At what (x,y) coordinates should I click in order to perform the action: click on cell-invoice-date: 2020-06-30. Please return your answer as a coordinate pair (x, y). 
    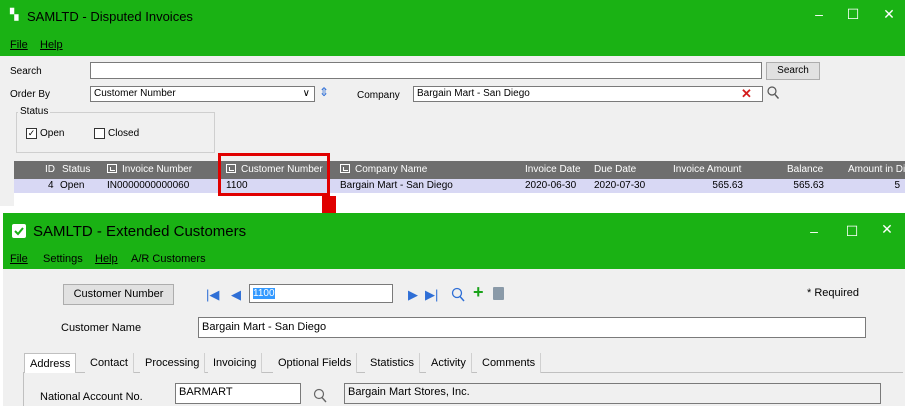
    Looking at the image, I should click on (551, 185).